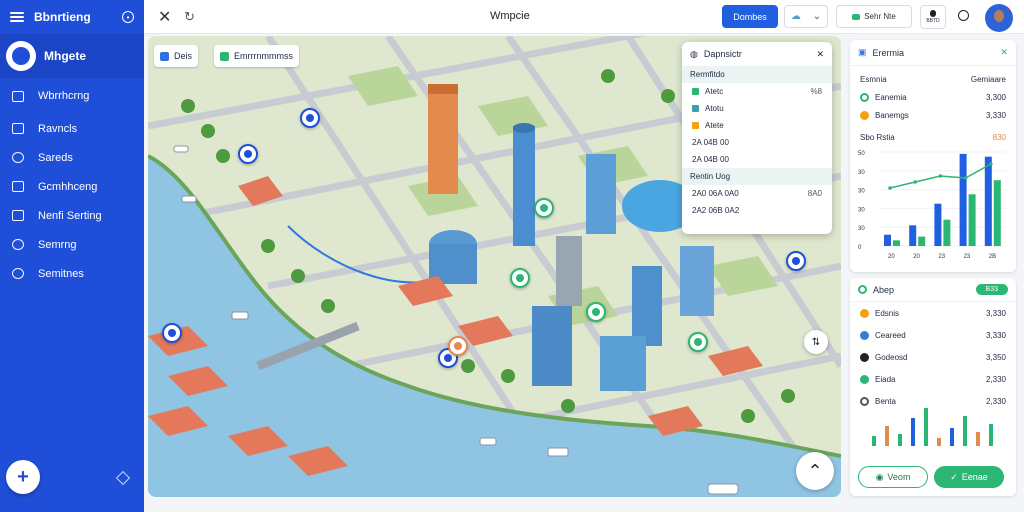 This screenshot has width=1024, height=512. What do you see at coordinates (72, 244) in the screenshot?
I see `sidebar-item-5: Semrng` at bounding box center [72, 244].